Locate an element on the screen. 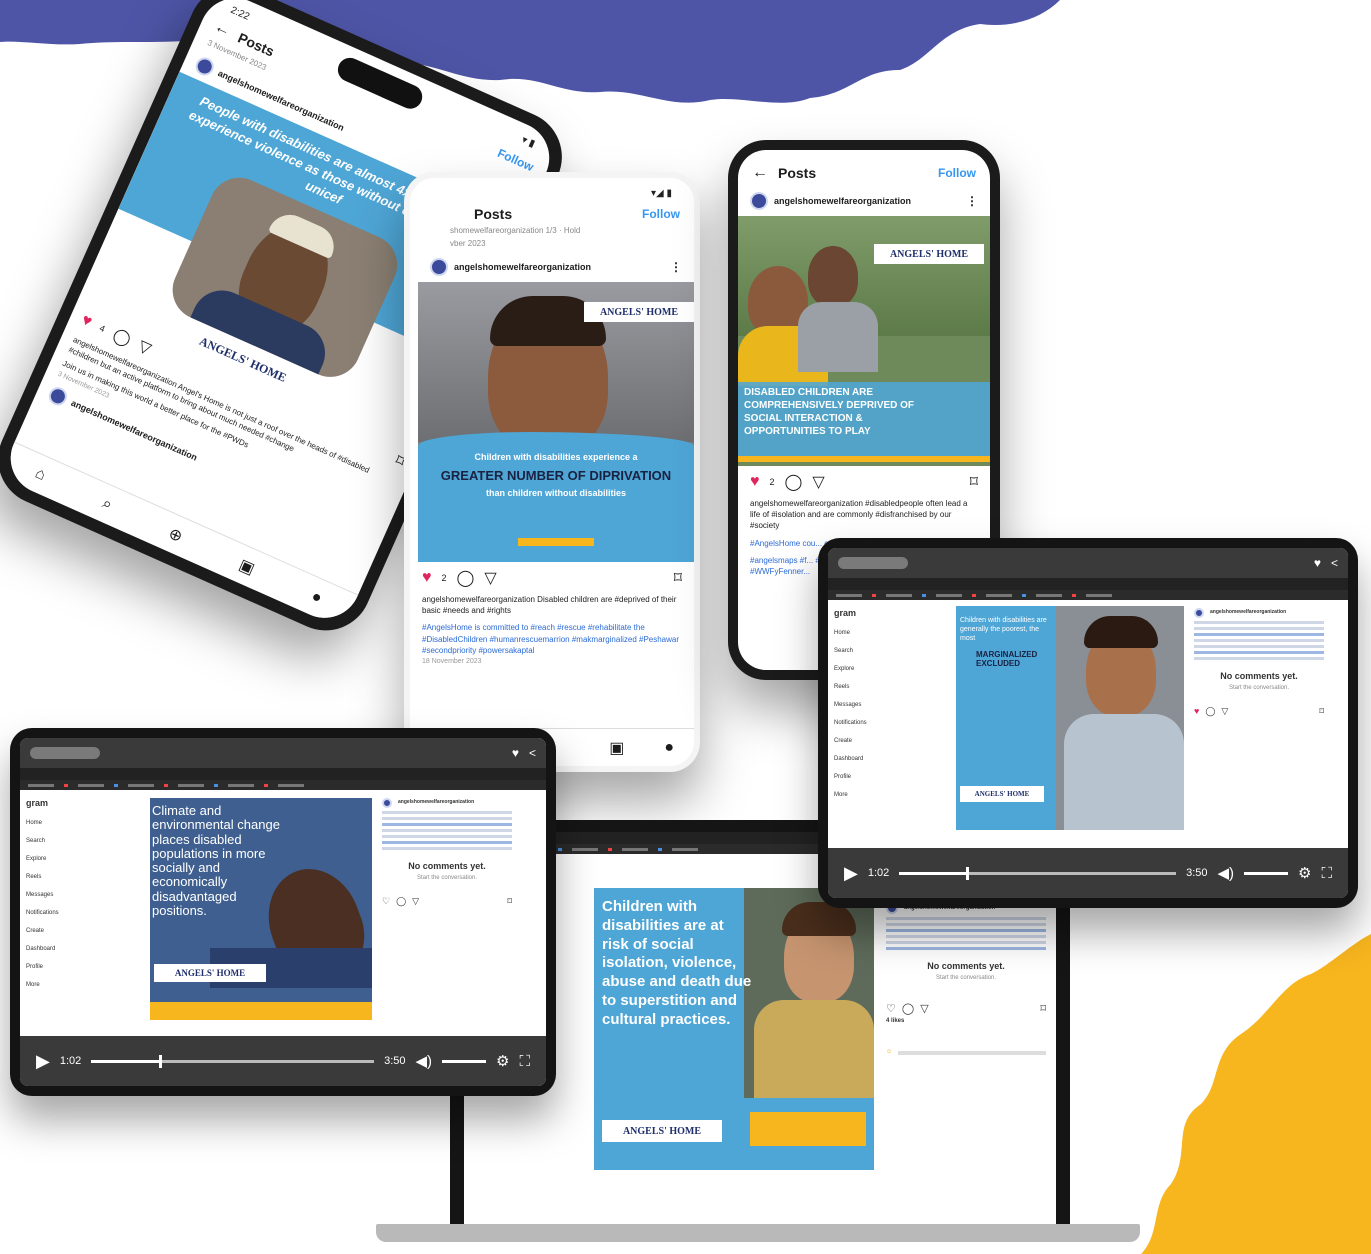 Image resolution: width=1371 pixels, height=1254 pixels. comment-icon: ◯ is located at coordinates (122, 337).